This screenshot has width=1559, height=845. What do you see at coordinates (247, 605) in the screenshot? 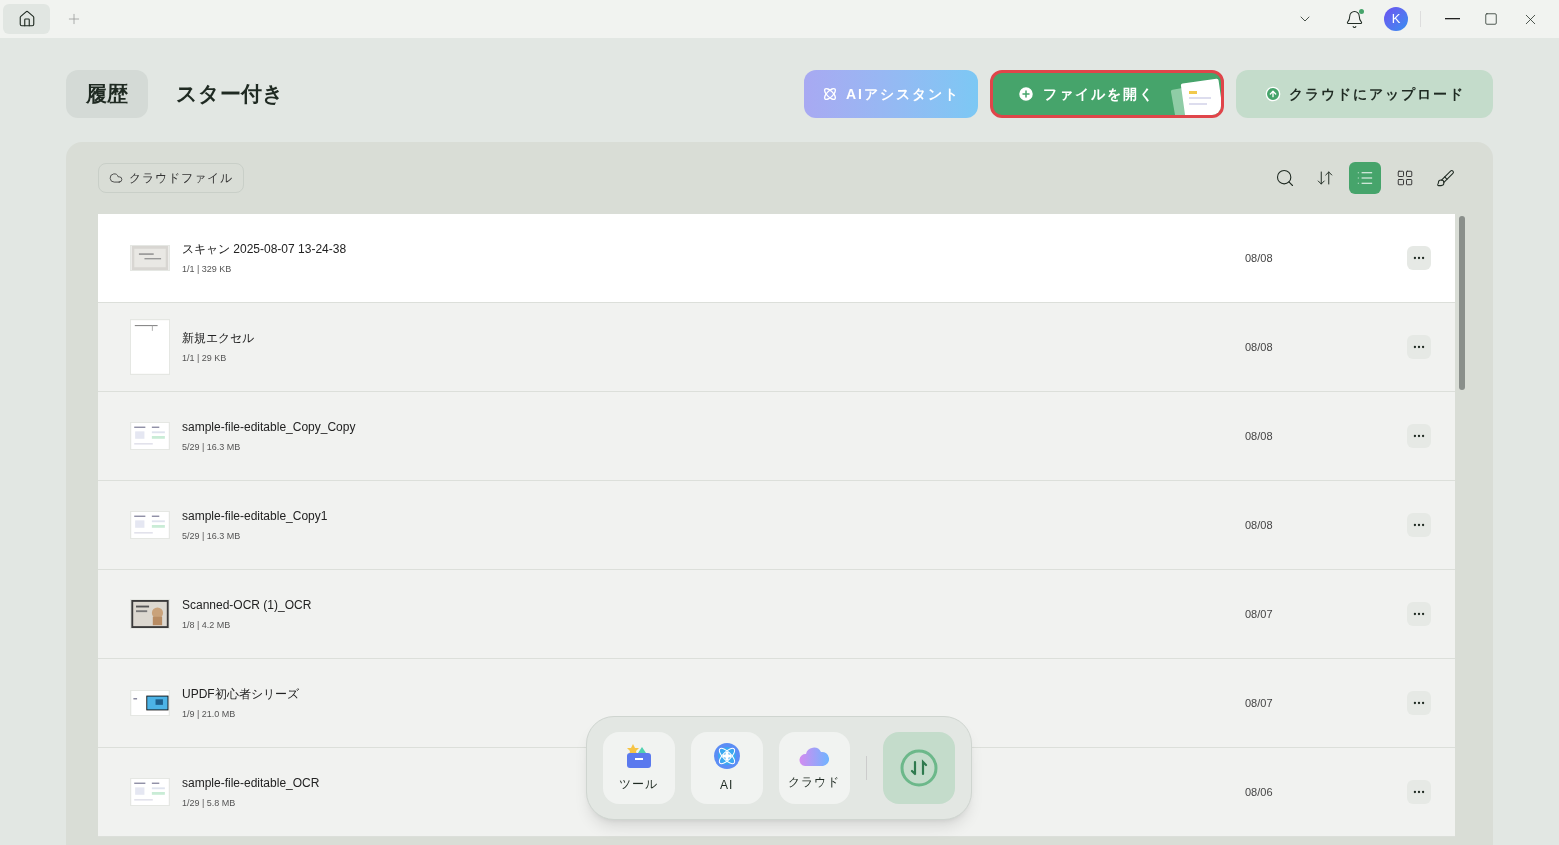
I see `file-name: Scanned-OCR (1)_OCR` at bounding box center [247, 605].